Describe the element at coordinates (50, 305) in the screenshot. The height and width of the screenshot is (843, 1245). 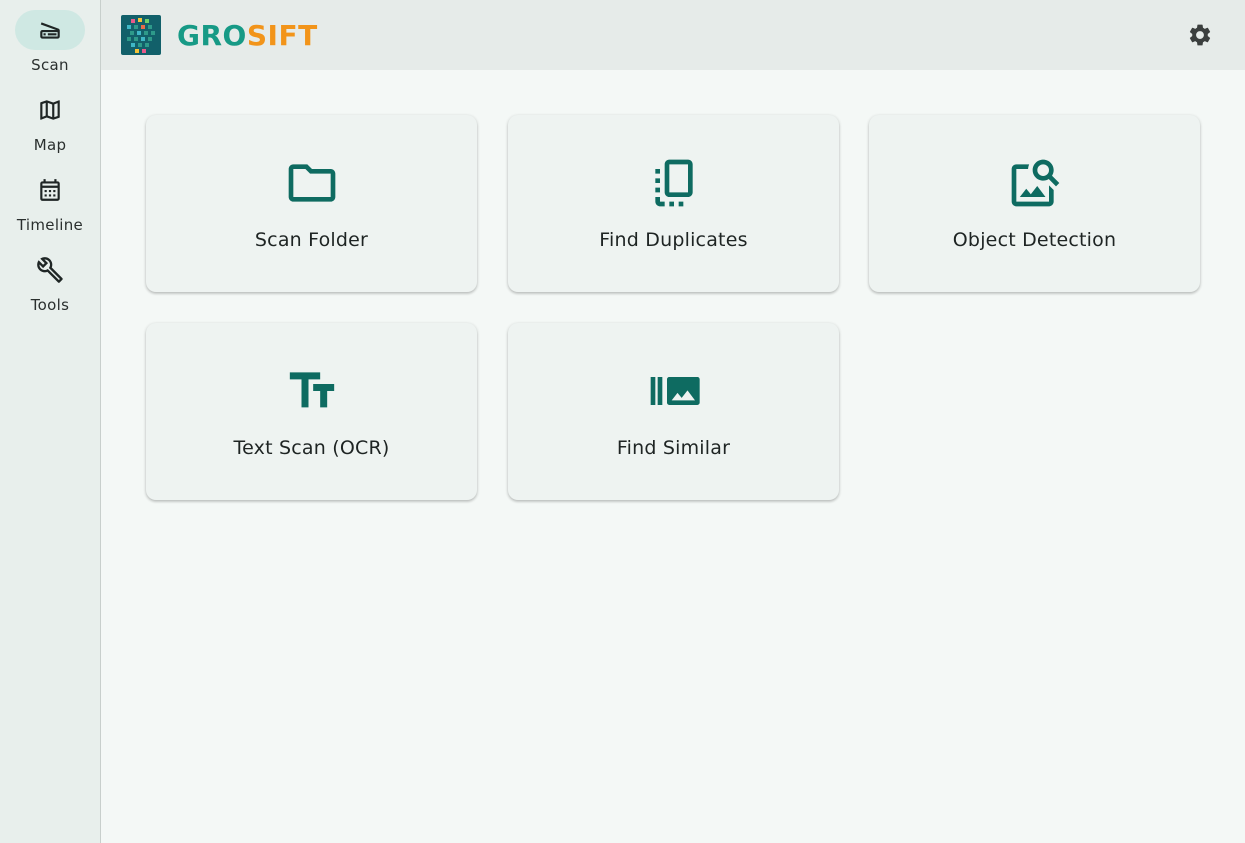
I see `nav-label-tools: Tools` at that location.